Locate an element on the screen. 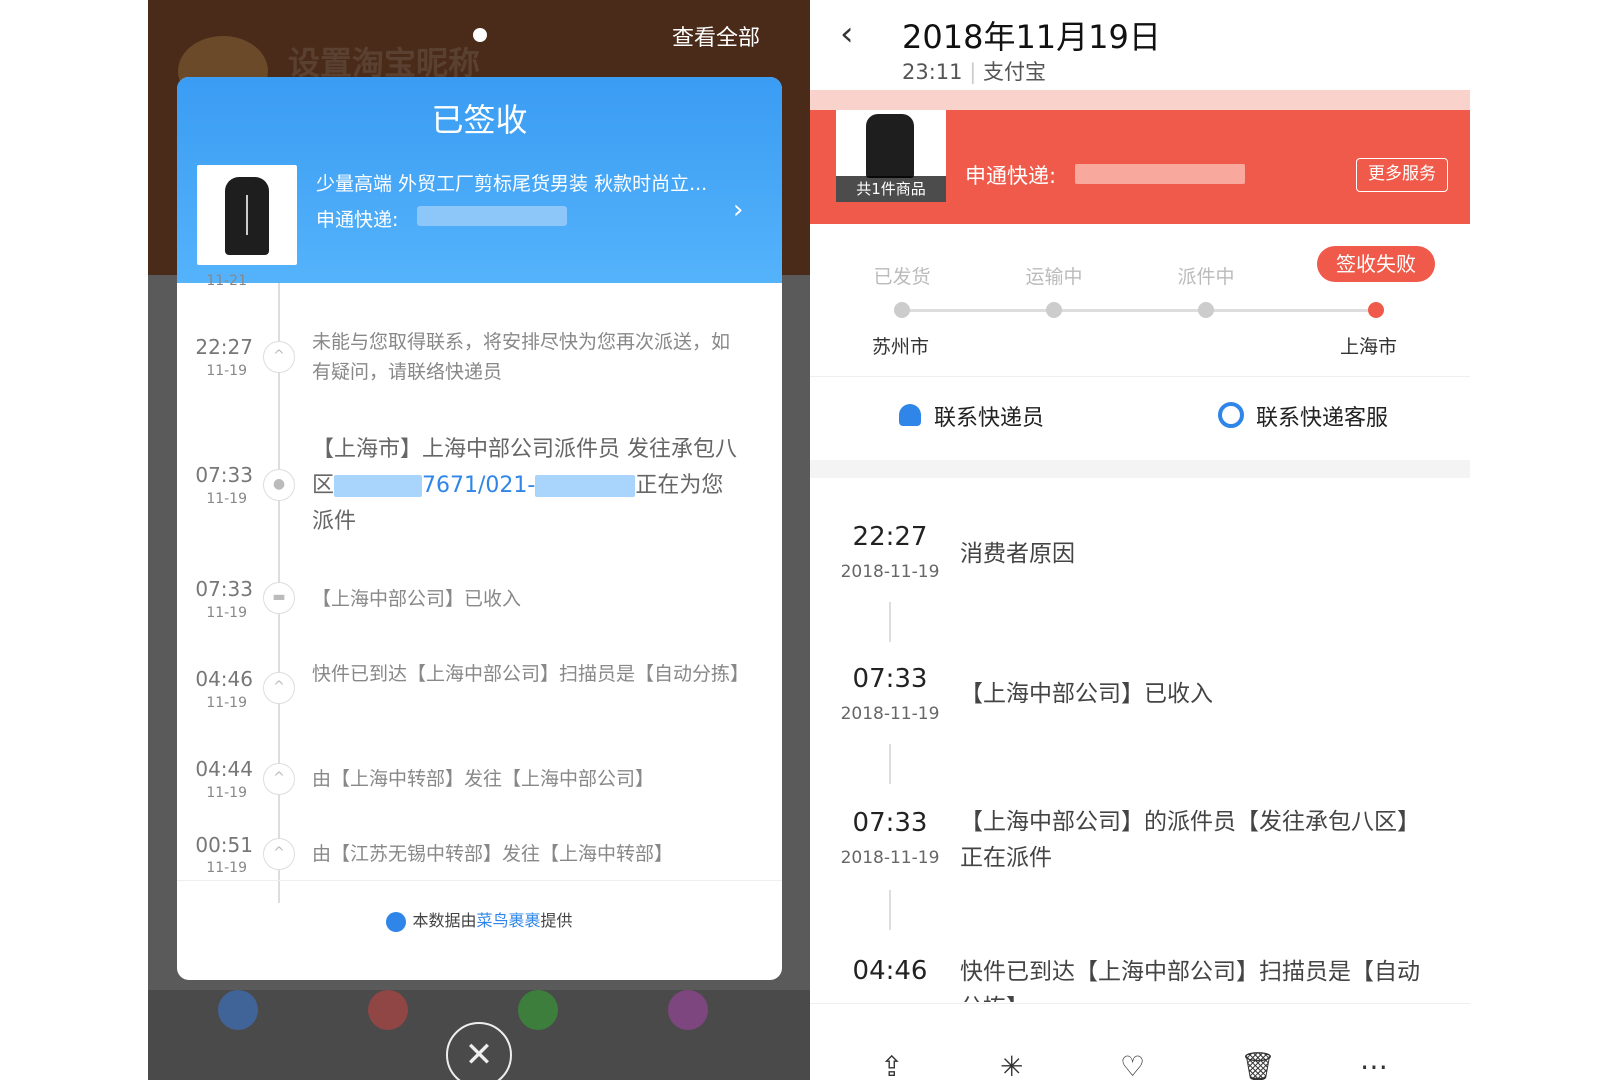 The width and height of the screenshot is (1619, 1080). origin-city: 苏州市 is located at coordinates (901, 347).